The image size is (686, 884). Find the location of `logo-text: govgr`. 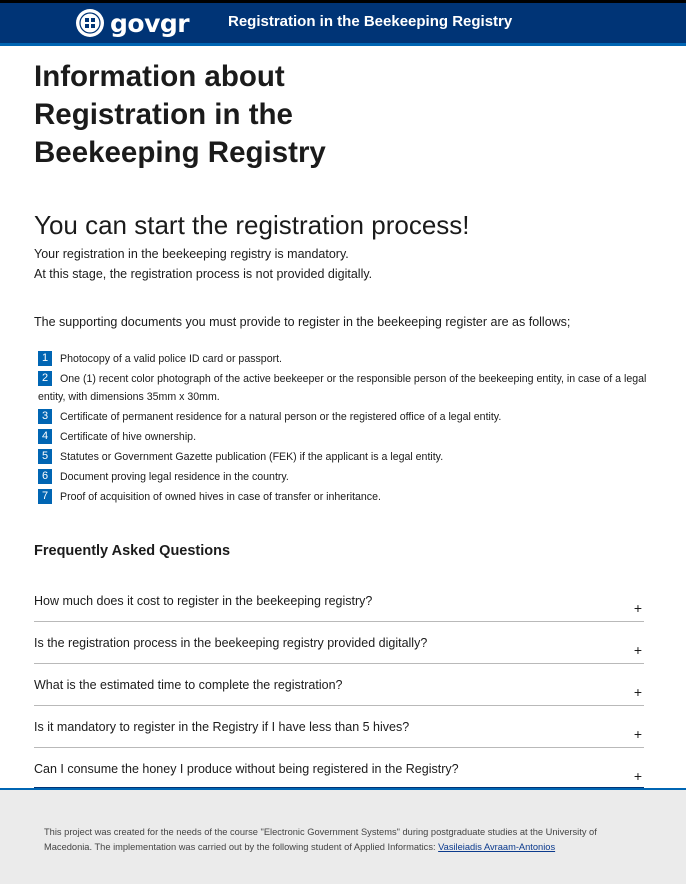

logo-text: govgr is located at coordinates (150, 23).